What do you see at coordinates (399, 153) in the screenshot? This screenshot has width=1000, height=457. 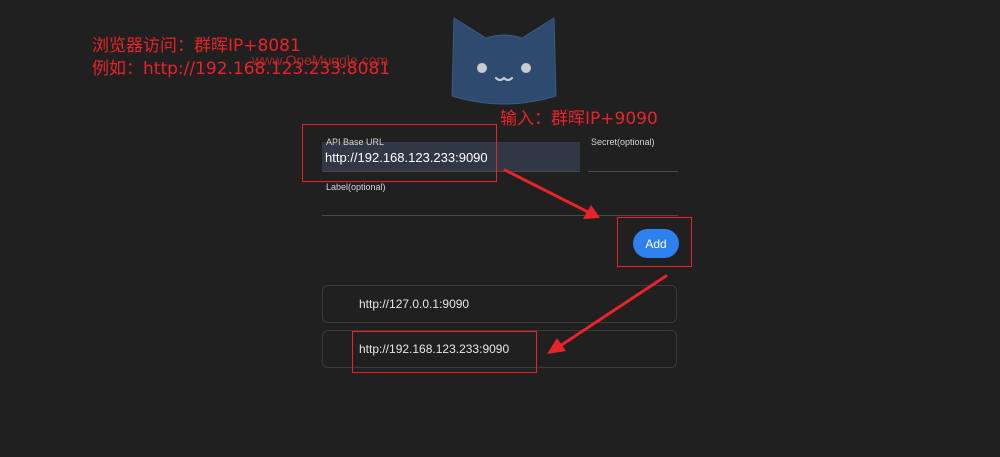 I see `highlight-box-api-url` at bounding box center [399, 153].